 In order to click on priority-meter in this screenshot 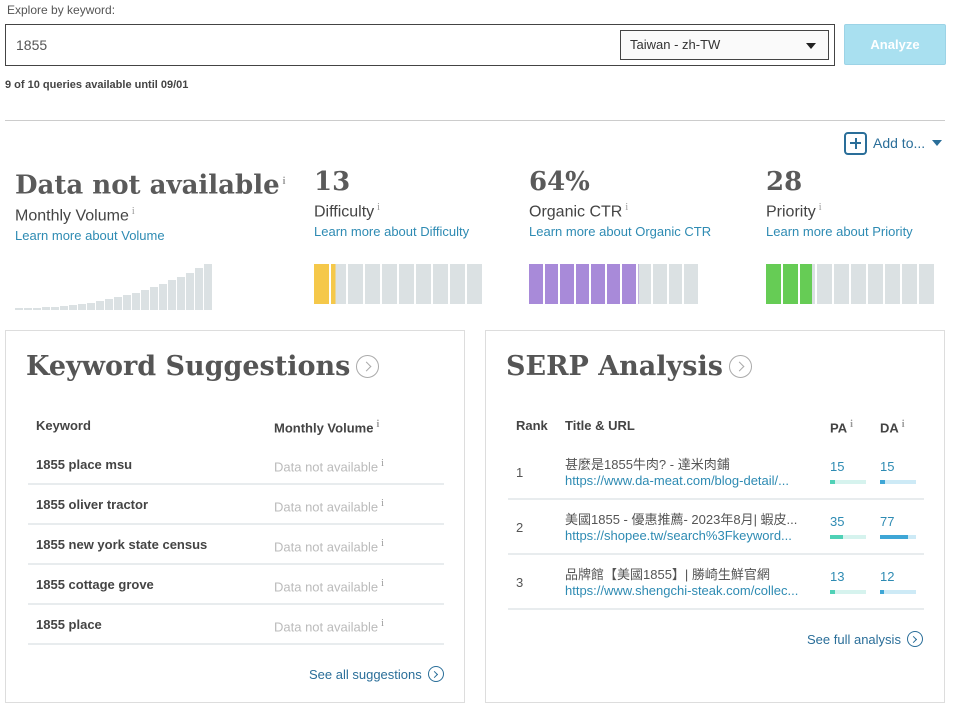, I will do `click(851, 284)`.